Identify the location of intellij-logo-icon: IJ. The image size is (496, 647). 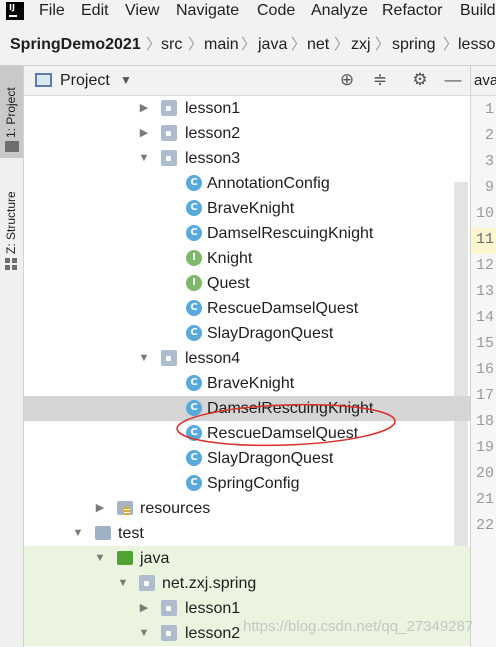
(15, 11).